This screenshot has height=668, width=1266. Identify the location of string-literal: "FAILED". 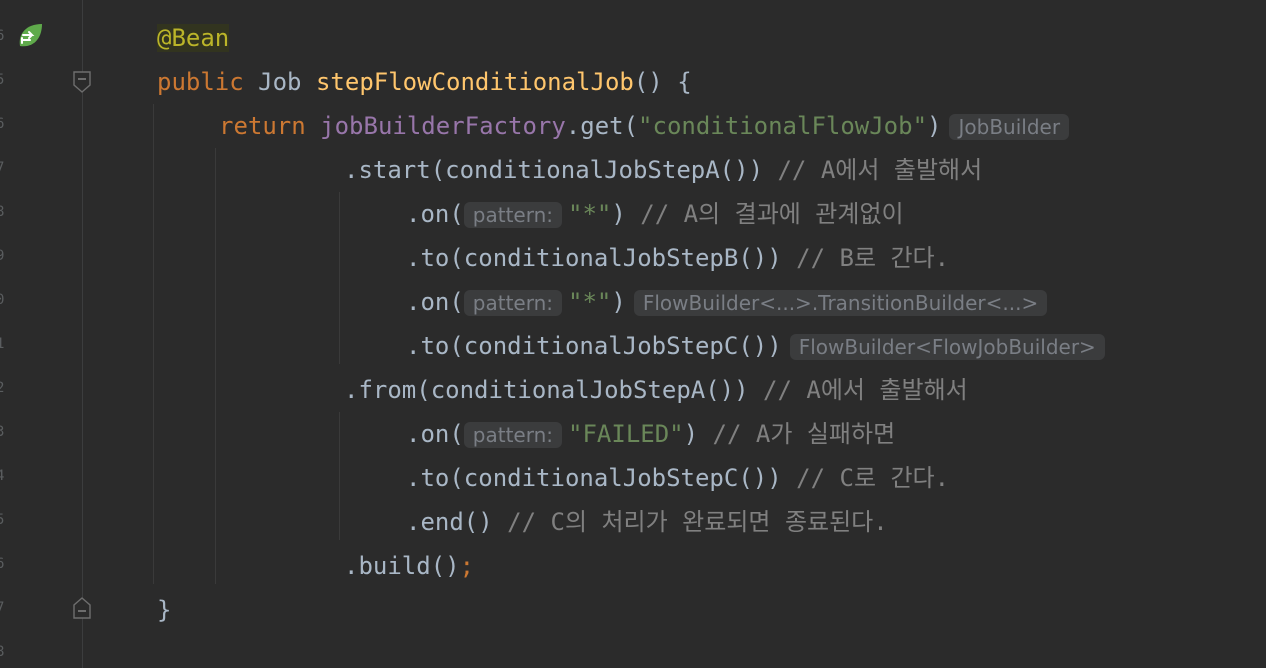
(626, 434).